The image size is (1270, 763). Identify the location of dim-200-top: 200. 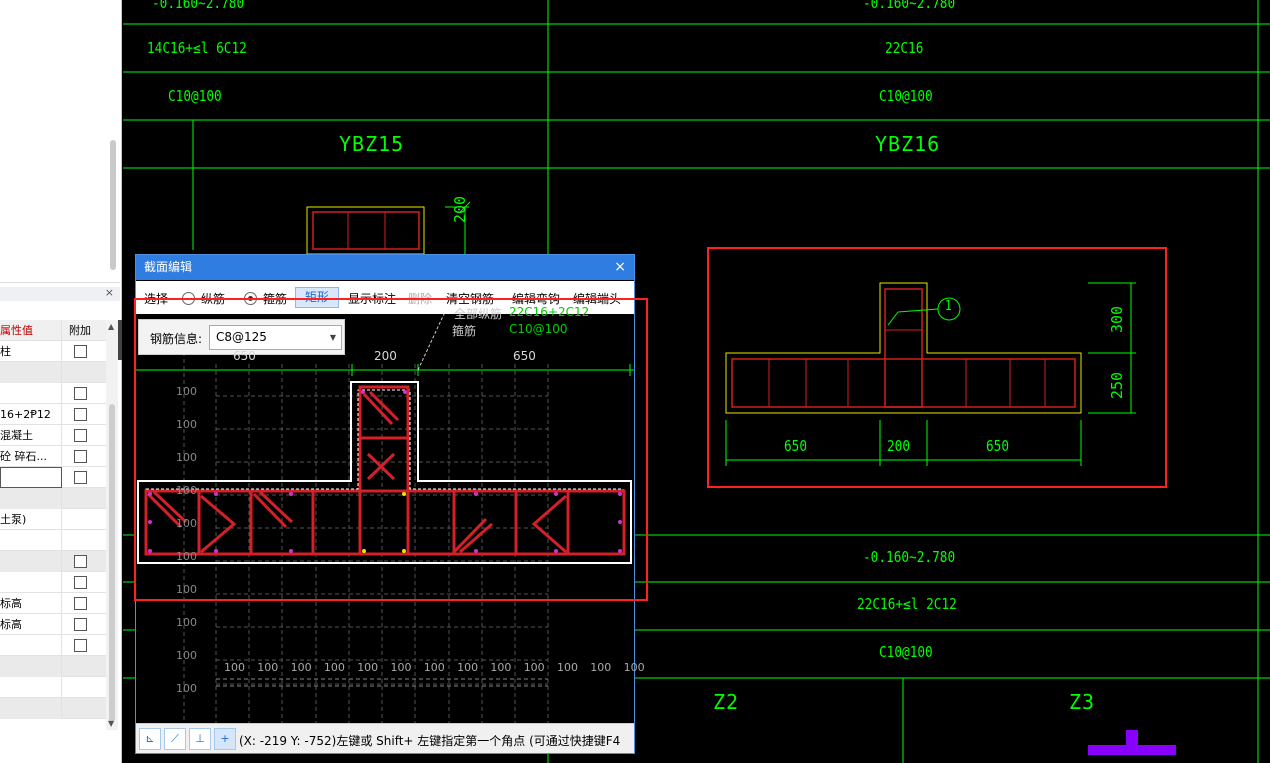
(460, 209).